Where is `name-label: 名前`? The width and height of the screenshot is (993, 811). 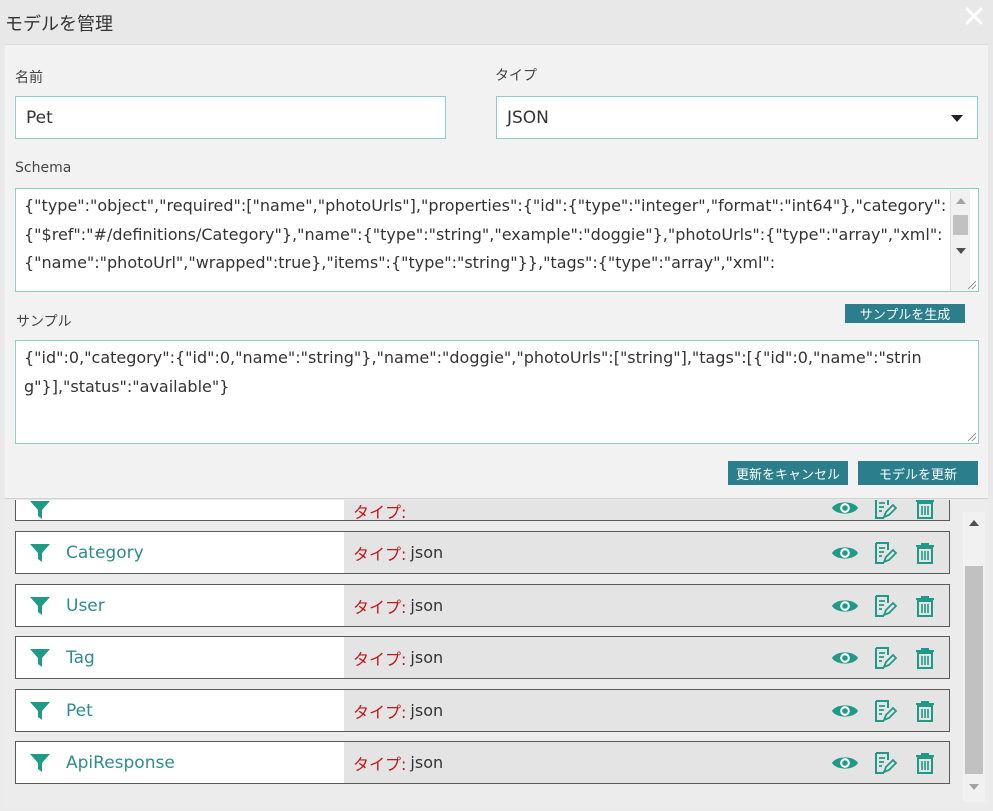
name-label: 名前 is located at coordinates (29, 78).